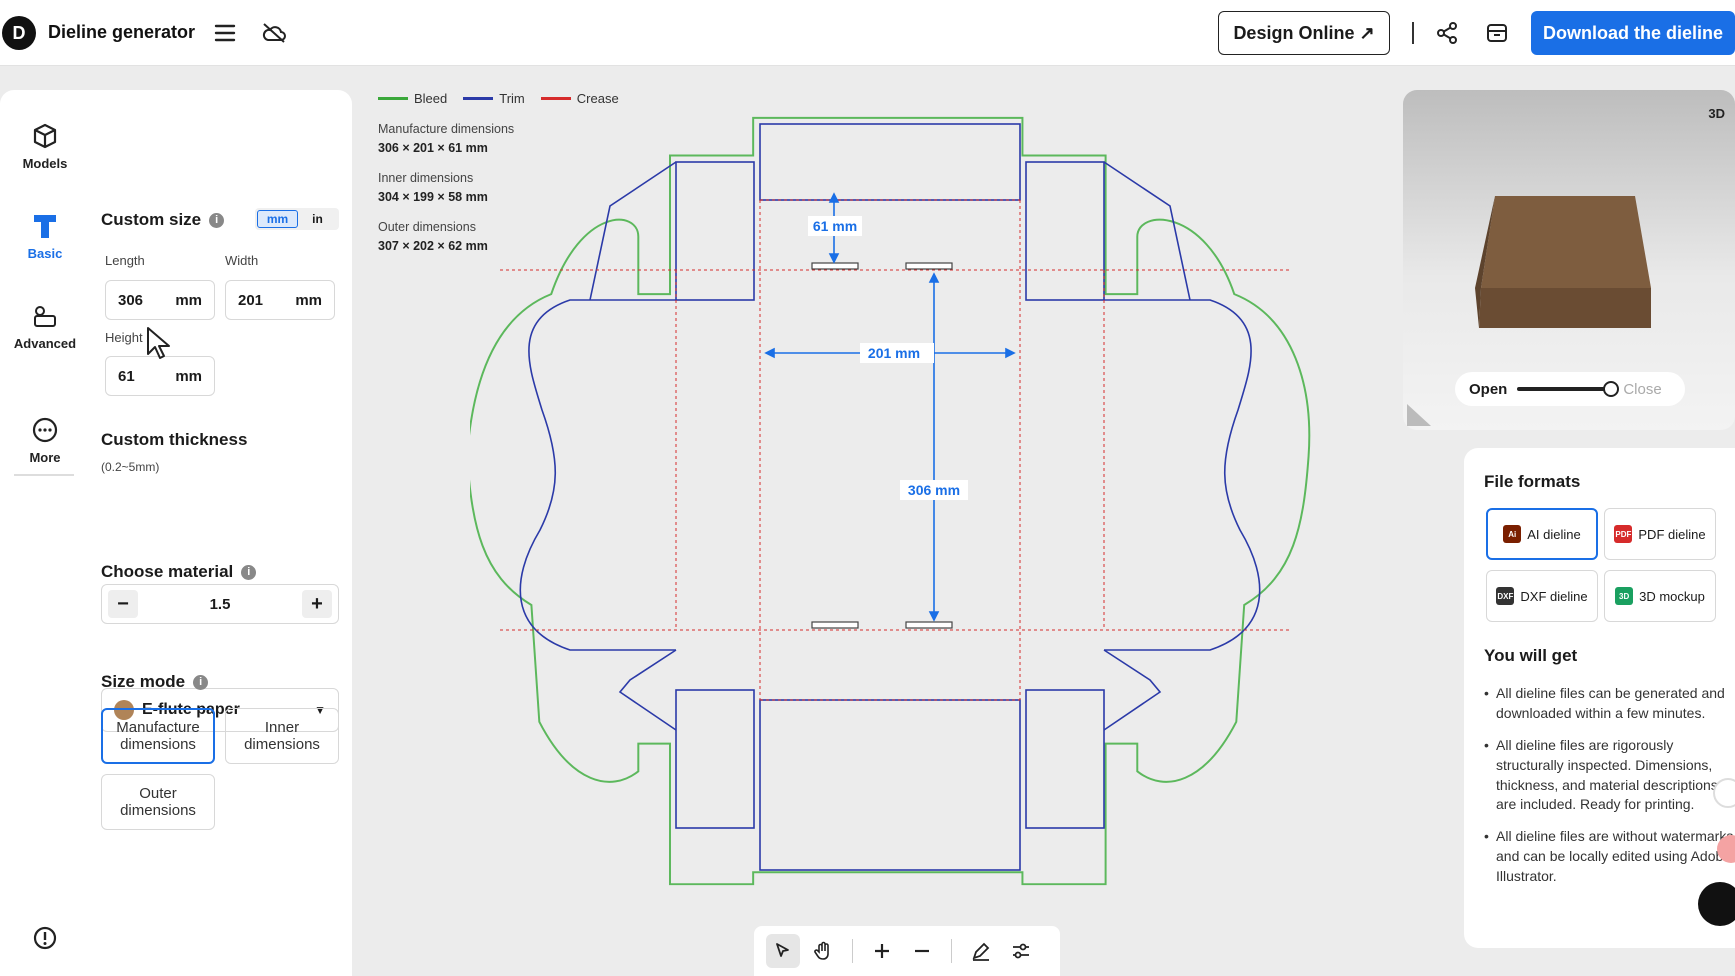 The width and height of the screenshot is (1735, 976). Describe the element at coordinates (160, 300) in the screenshot. I see `length-field: 306 mm` at that location.